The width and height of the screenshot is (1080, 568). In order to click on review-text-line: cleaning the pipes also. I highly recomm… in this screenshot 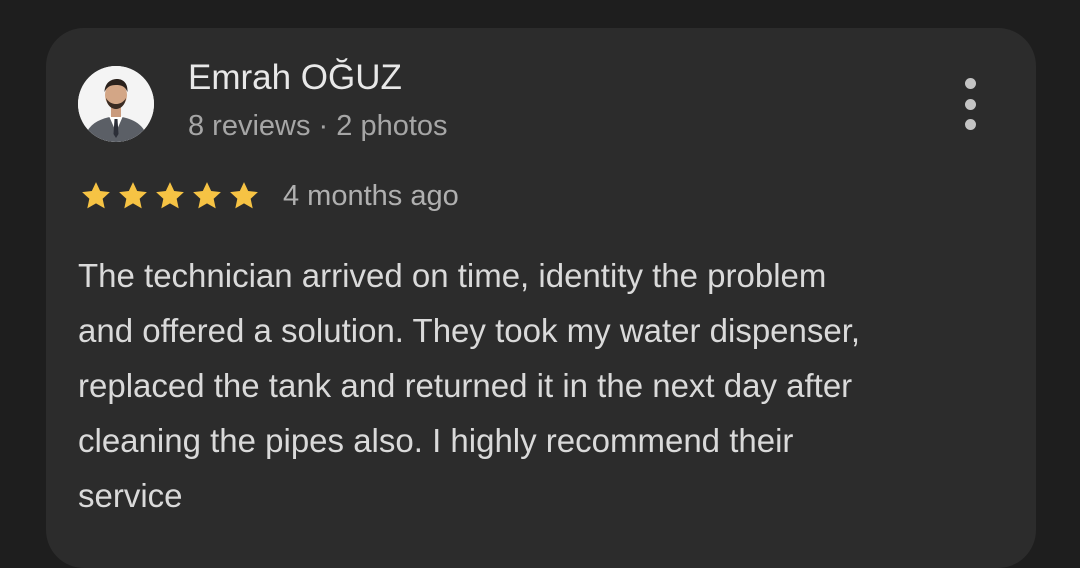, I will do `click(436, 440)`.